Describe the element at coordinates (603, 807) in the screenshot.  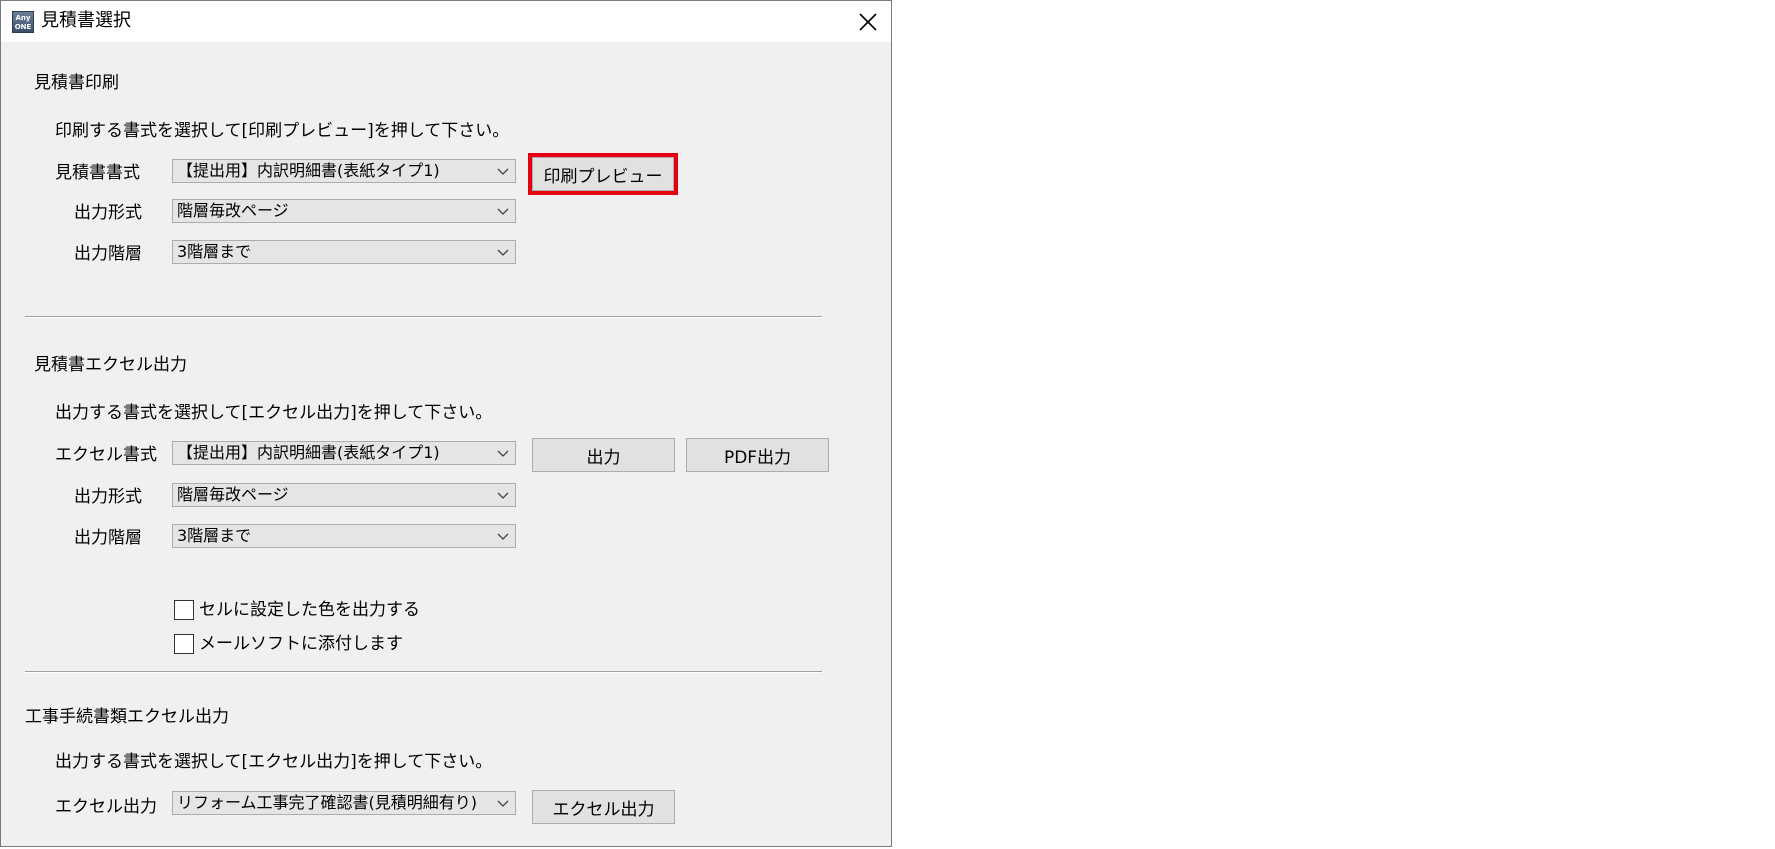
I see `construction-excel-output-button: エクセル出力` at that location.